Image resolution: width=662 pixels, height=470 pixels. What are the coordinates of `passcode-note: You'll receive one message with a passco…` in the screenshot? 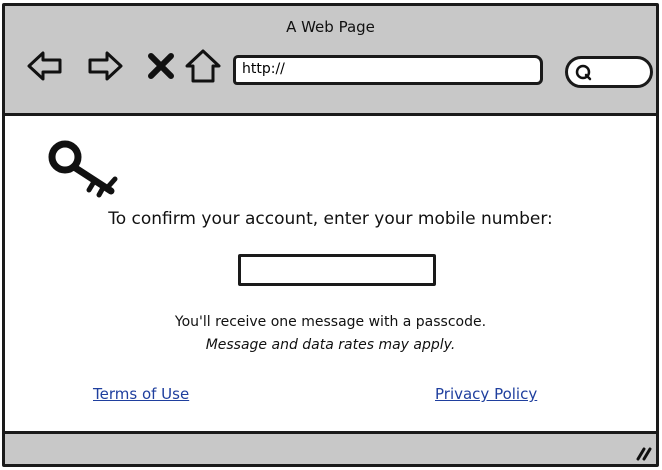 It's located at (330, 322).